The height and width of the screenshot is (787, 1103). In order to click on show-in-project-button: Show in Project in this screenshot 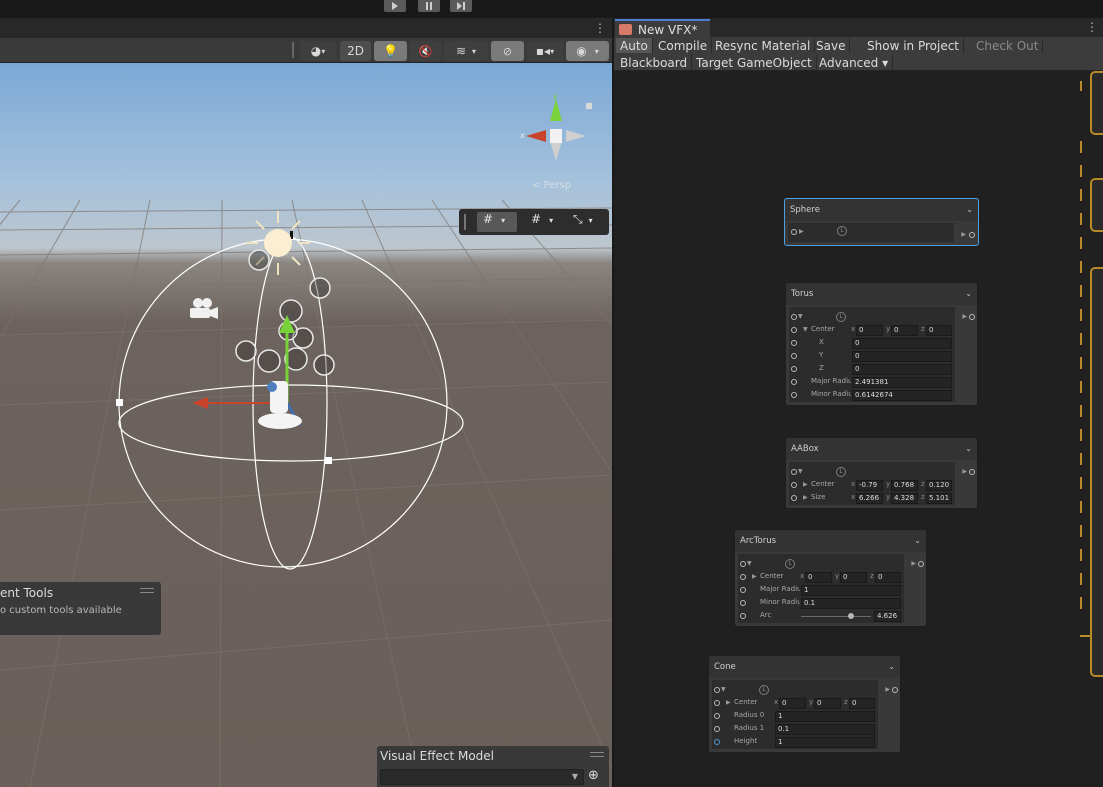, I will do `click(914, 45)`.